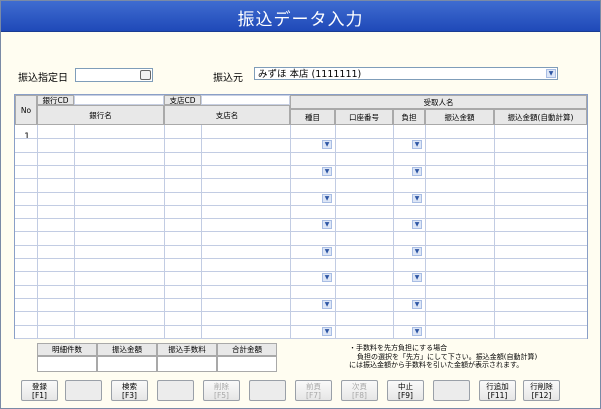  Describe the element at coordinates (67, 364) in the screenshot. I see `summary-count-value` at that location.